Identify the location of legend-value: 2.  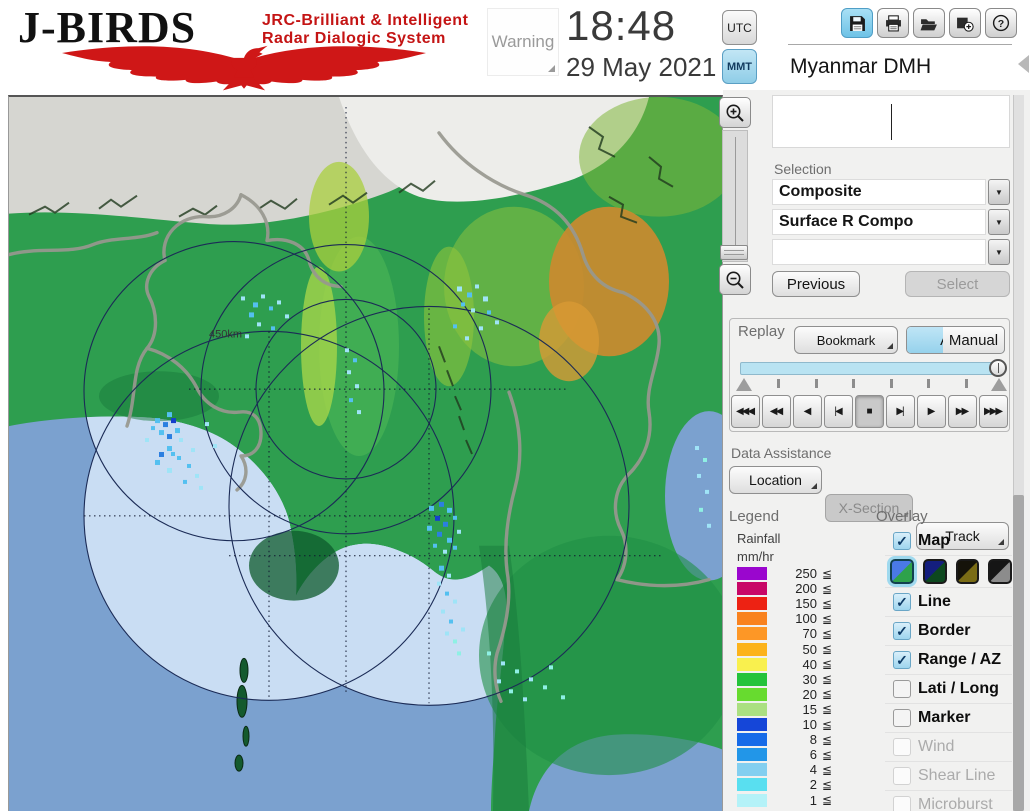
(813, 785).